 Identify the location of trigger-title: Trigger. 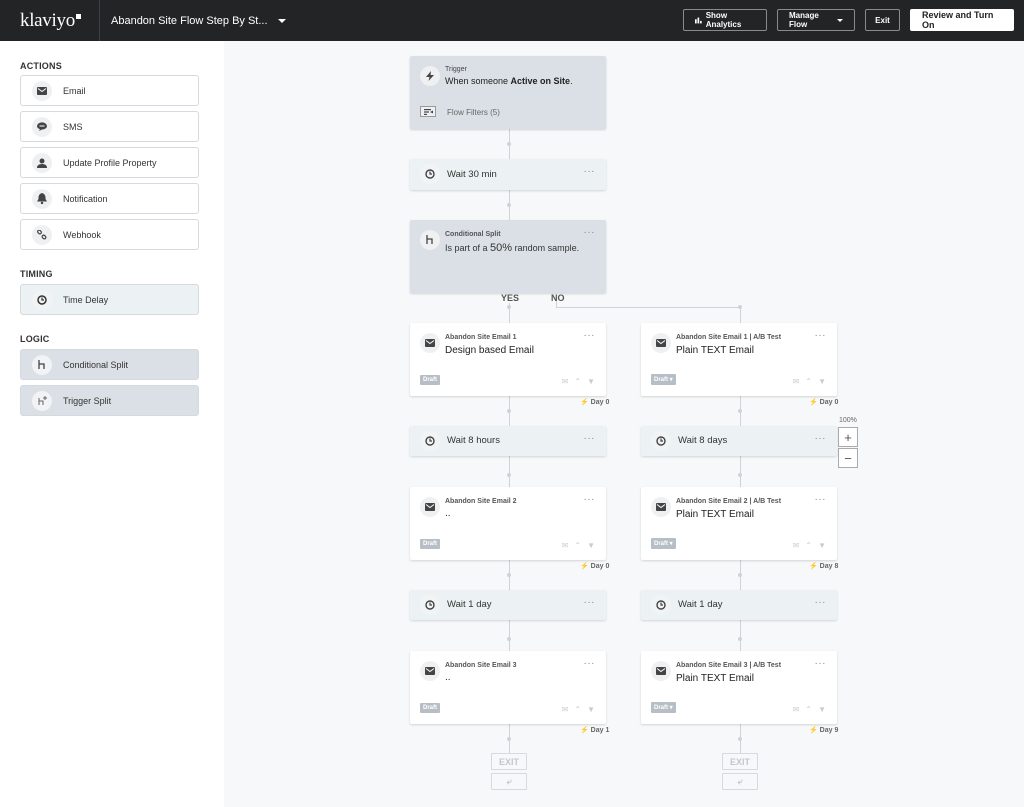
(456, 69).